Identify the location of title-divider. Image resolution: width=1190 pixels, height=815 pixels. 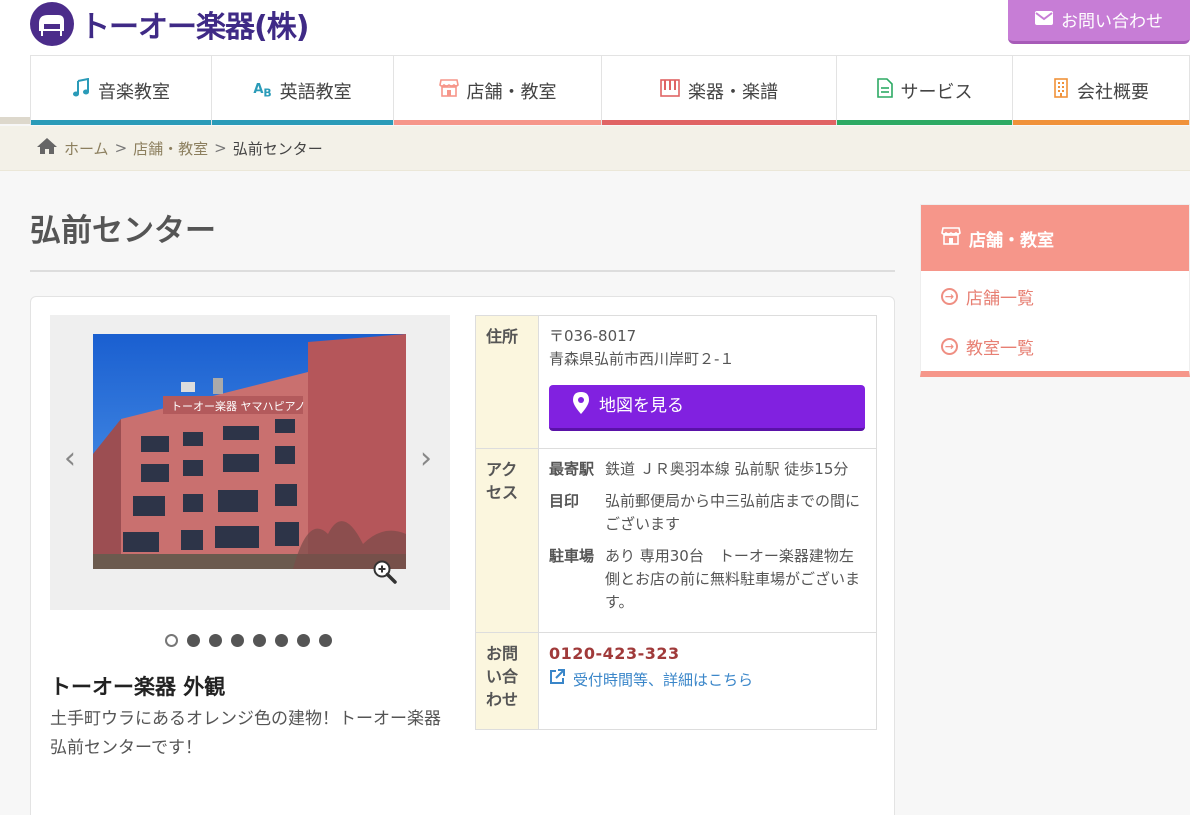
(462, 271).